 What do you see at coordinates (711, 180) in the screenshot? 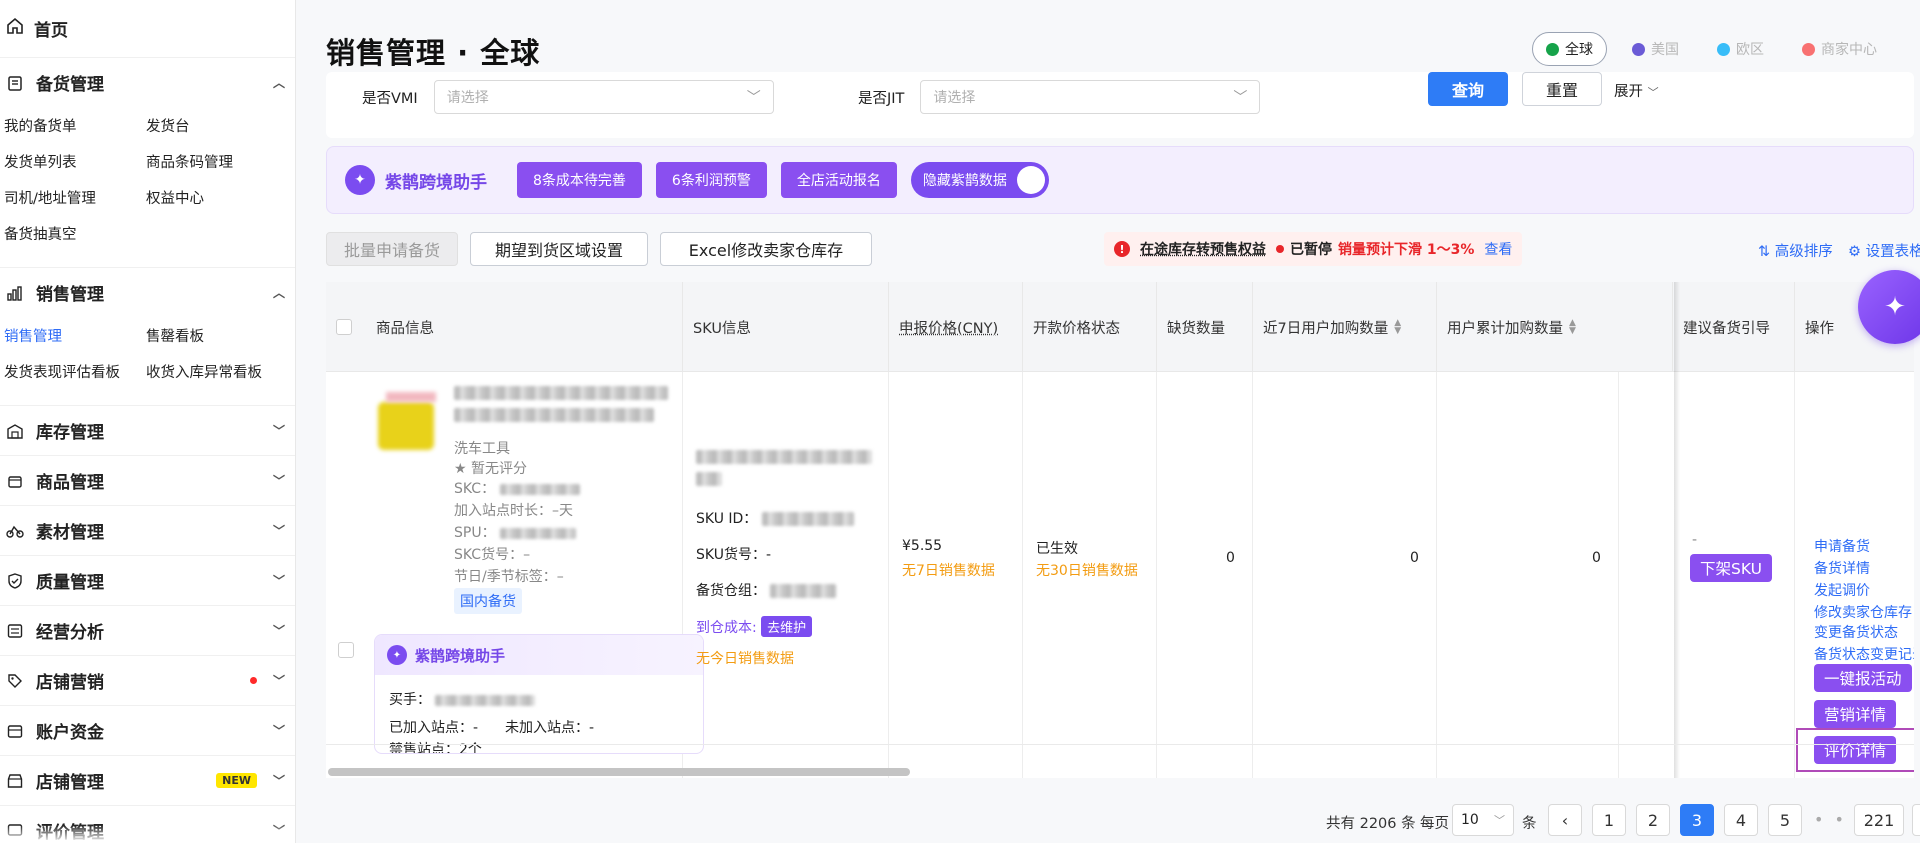
I see `profit-warning-button: 6条利润预警` at bounding box center [711, 180].